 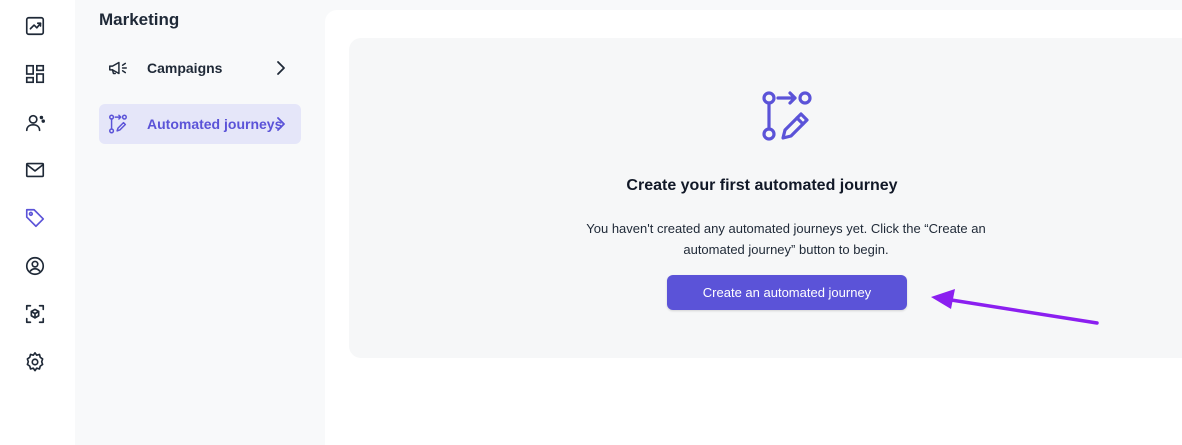 I want to click on megaphone-icon, so click(x=118, y=68).